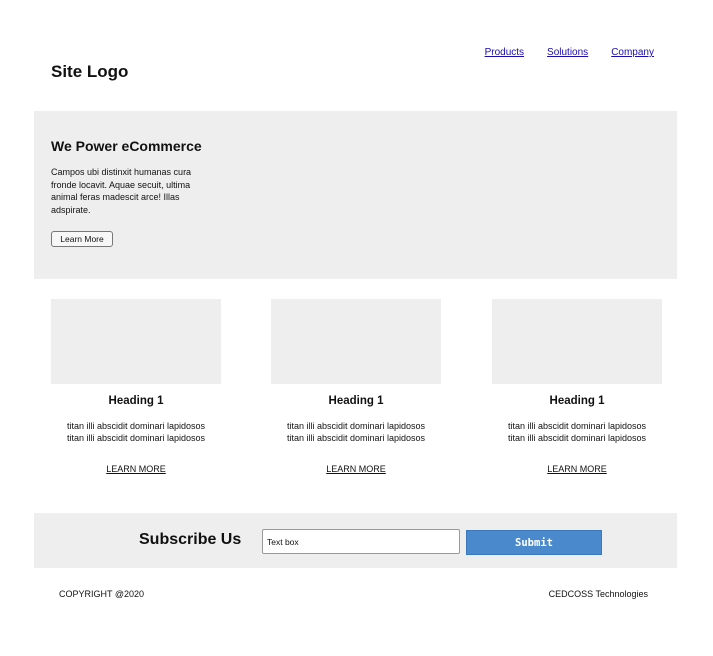  Describe the element at coordinates (598, 594) in the screenshot. I see `footer-company: CEDCOSS Technologies` at that location.